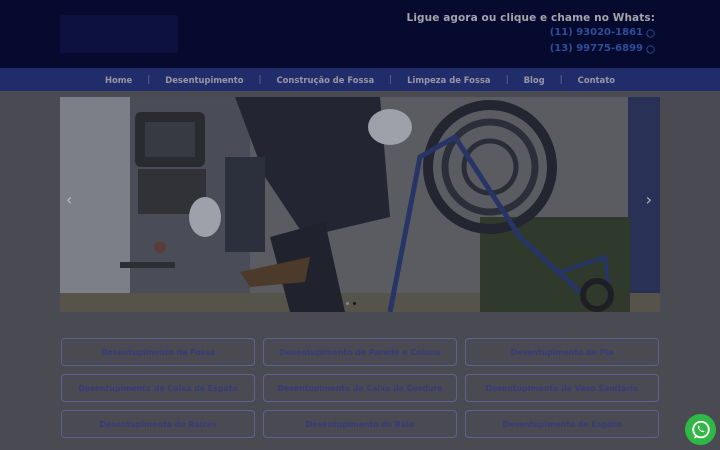 The image size is (720, 450). What do you see at coordinates (530, 18) in the screenshot?
I see `contact-cta-text: Ligue agora ou clique e chame no Whats:` at bounding box center [530, 18].